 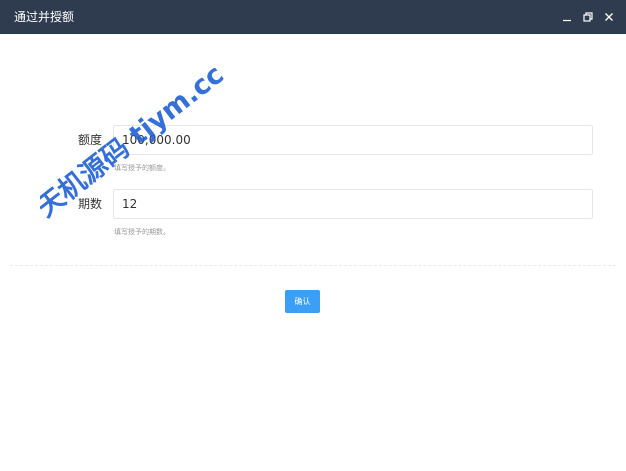 I want to click on amount-label: 额度, so click(x=89, y=140).